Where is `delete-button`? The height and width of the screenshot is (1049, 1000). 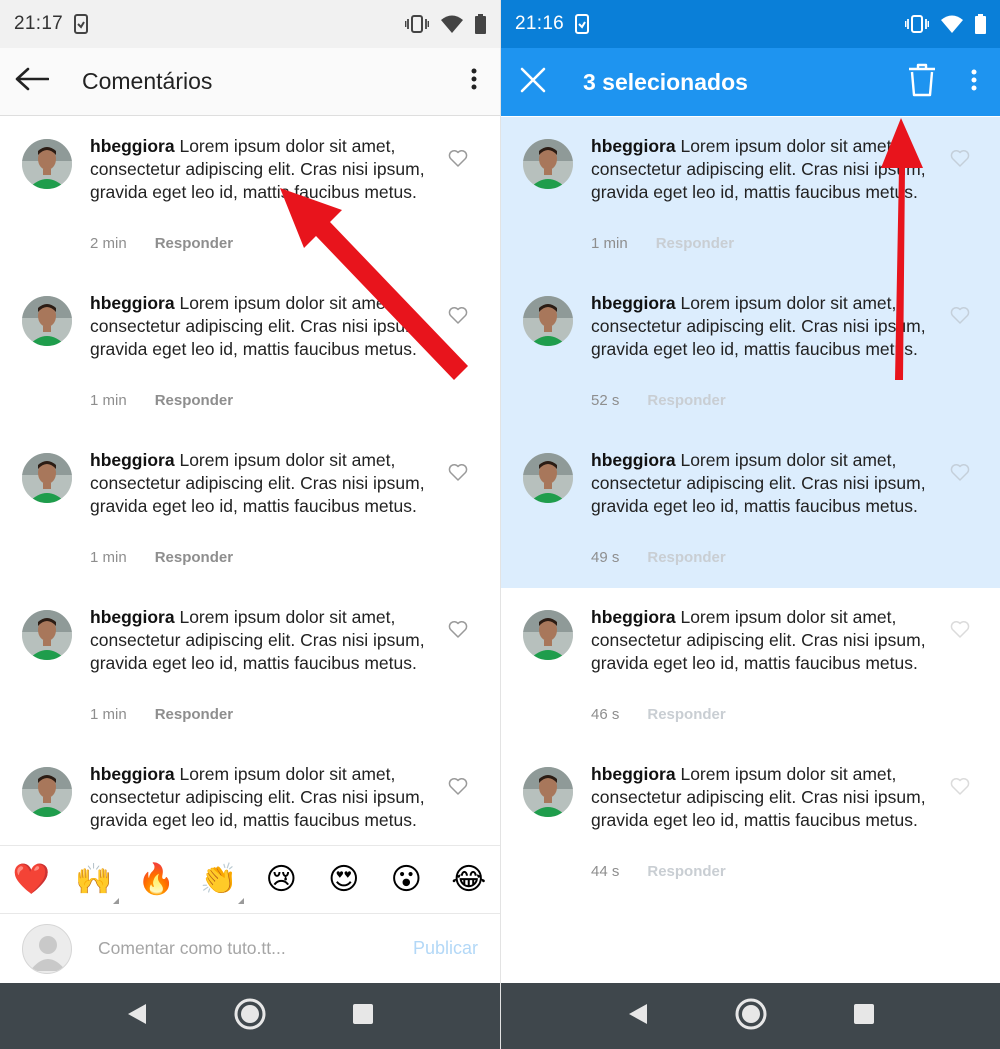
delete-button is located at coordinates (922, 82).